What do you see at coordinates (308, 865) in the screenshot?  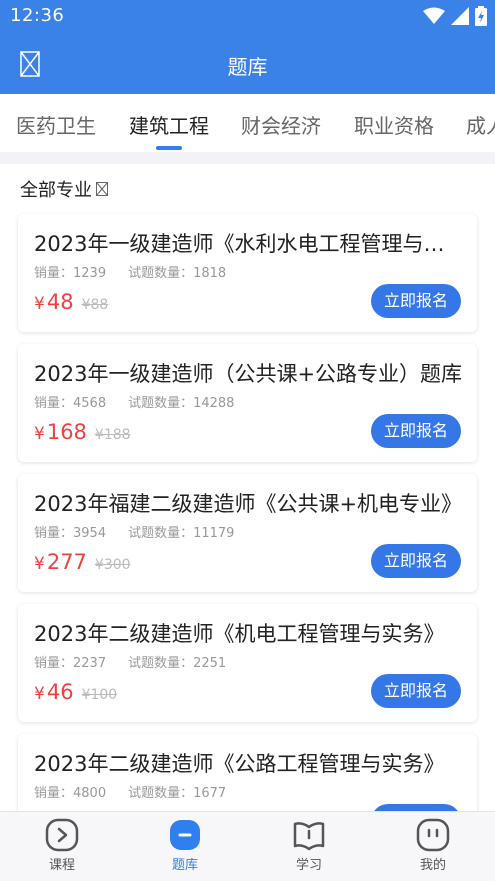 I see `nav-label: 学习` at bounding box center [308, 865].